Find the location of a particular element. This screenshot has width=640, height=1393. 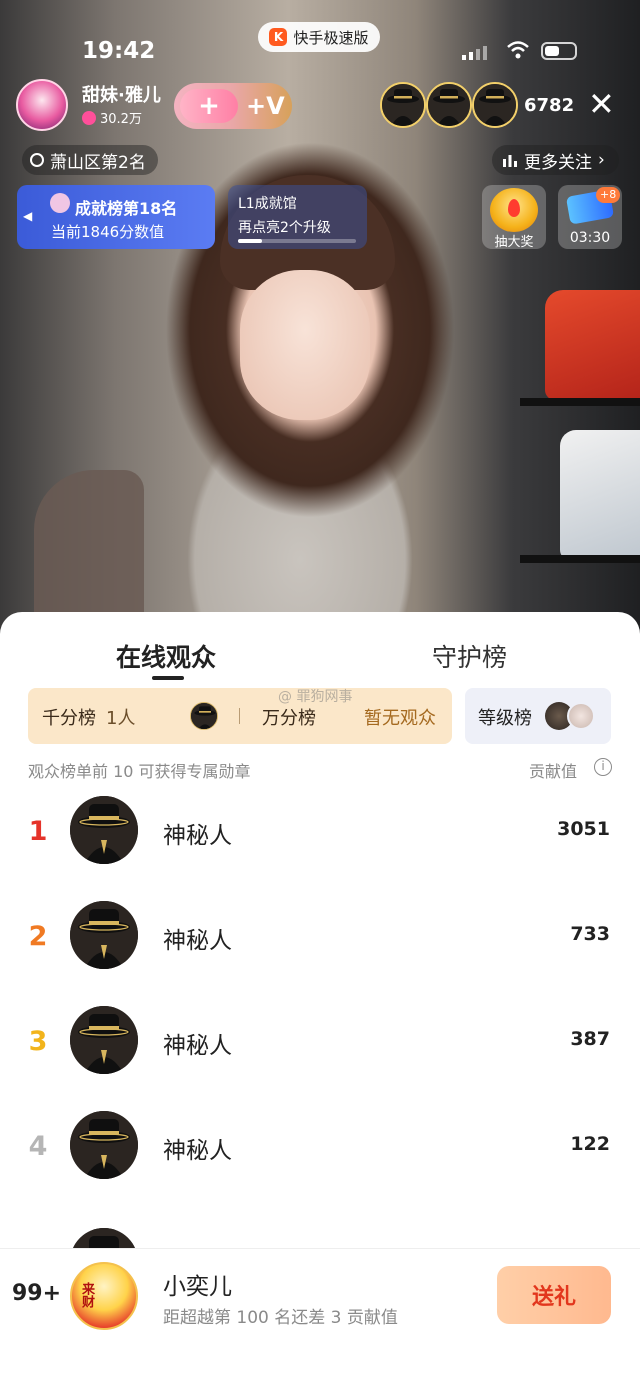

app-return-pill: K 快手极速版 is located at coordinates (319, 37).